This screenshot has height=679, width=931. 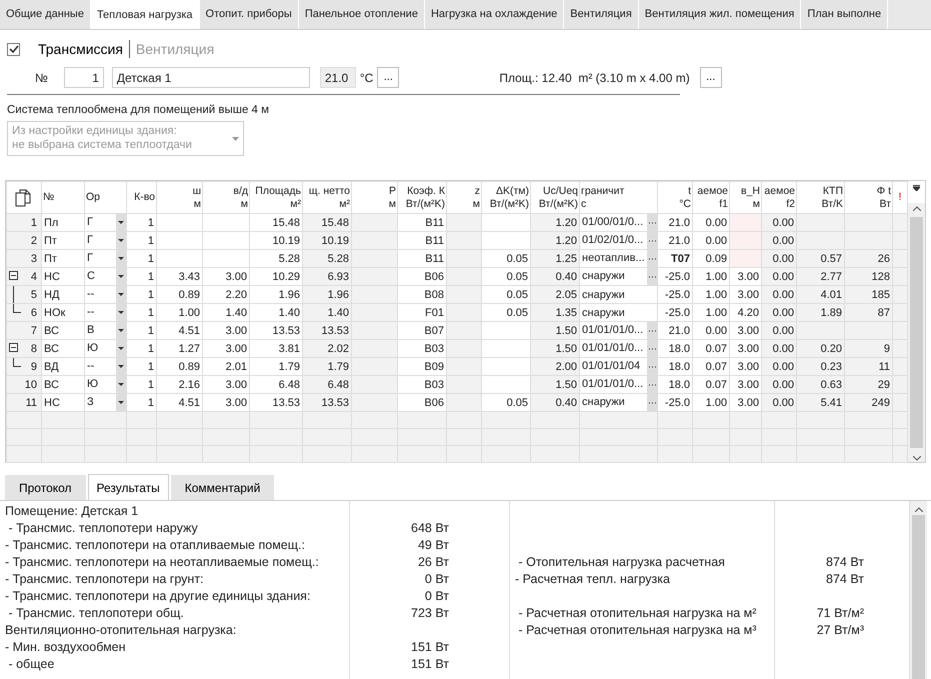 What do you see at coordinates (916, 188) in the screenshot?
I see `column-chooser-icon` at bounding box center [916, 188].